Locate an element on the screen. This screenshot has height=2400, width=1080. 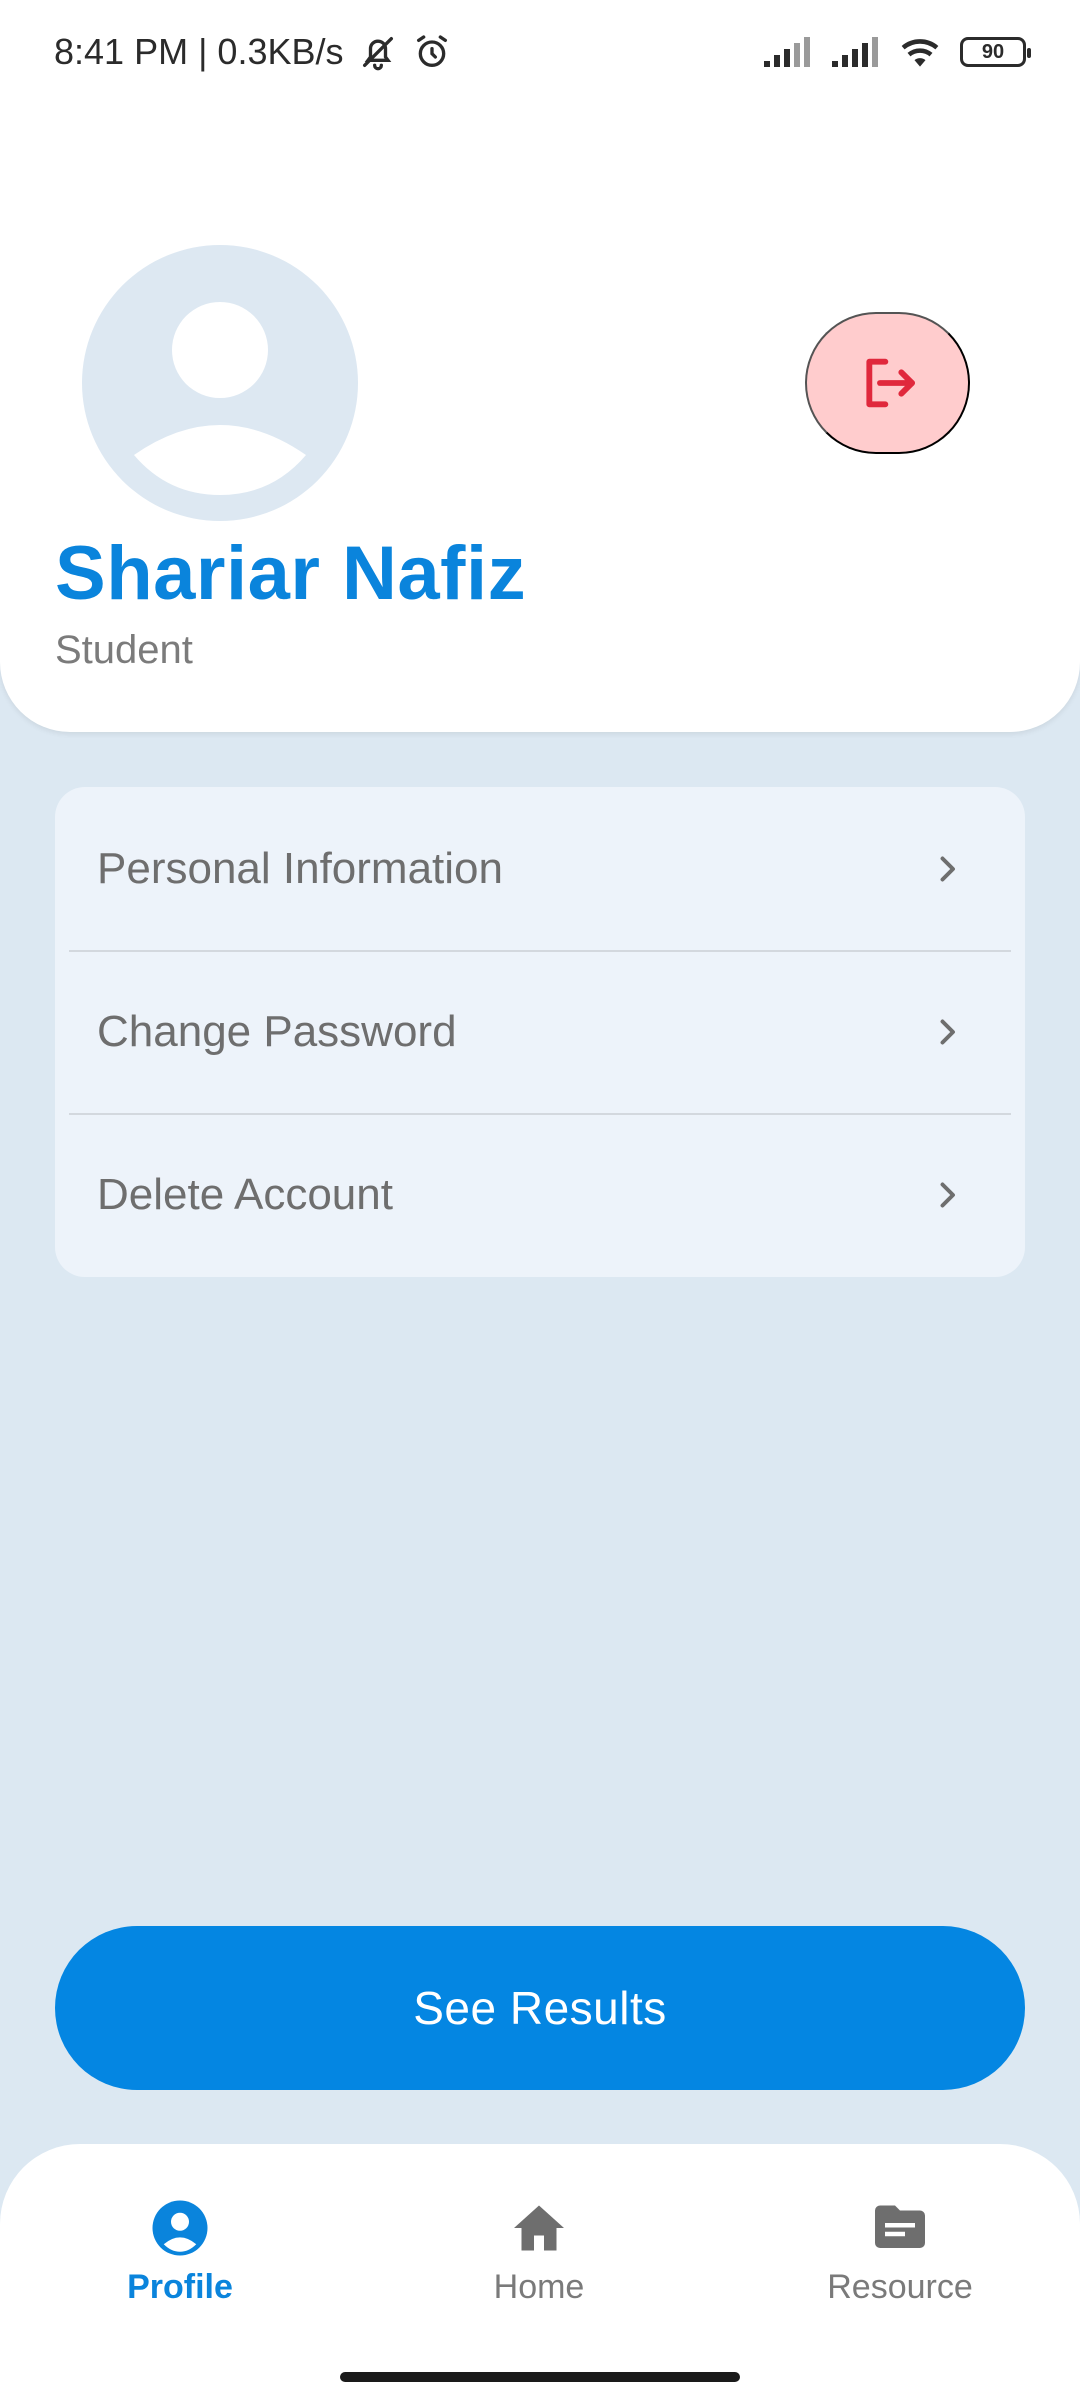
nav-item-home: Home is located at coordinates (539, 2252).